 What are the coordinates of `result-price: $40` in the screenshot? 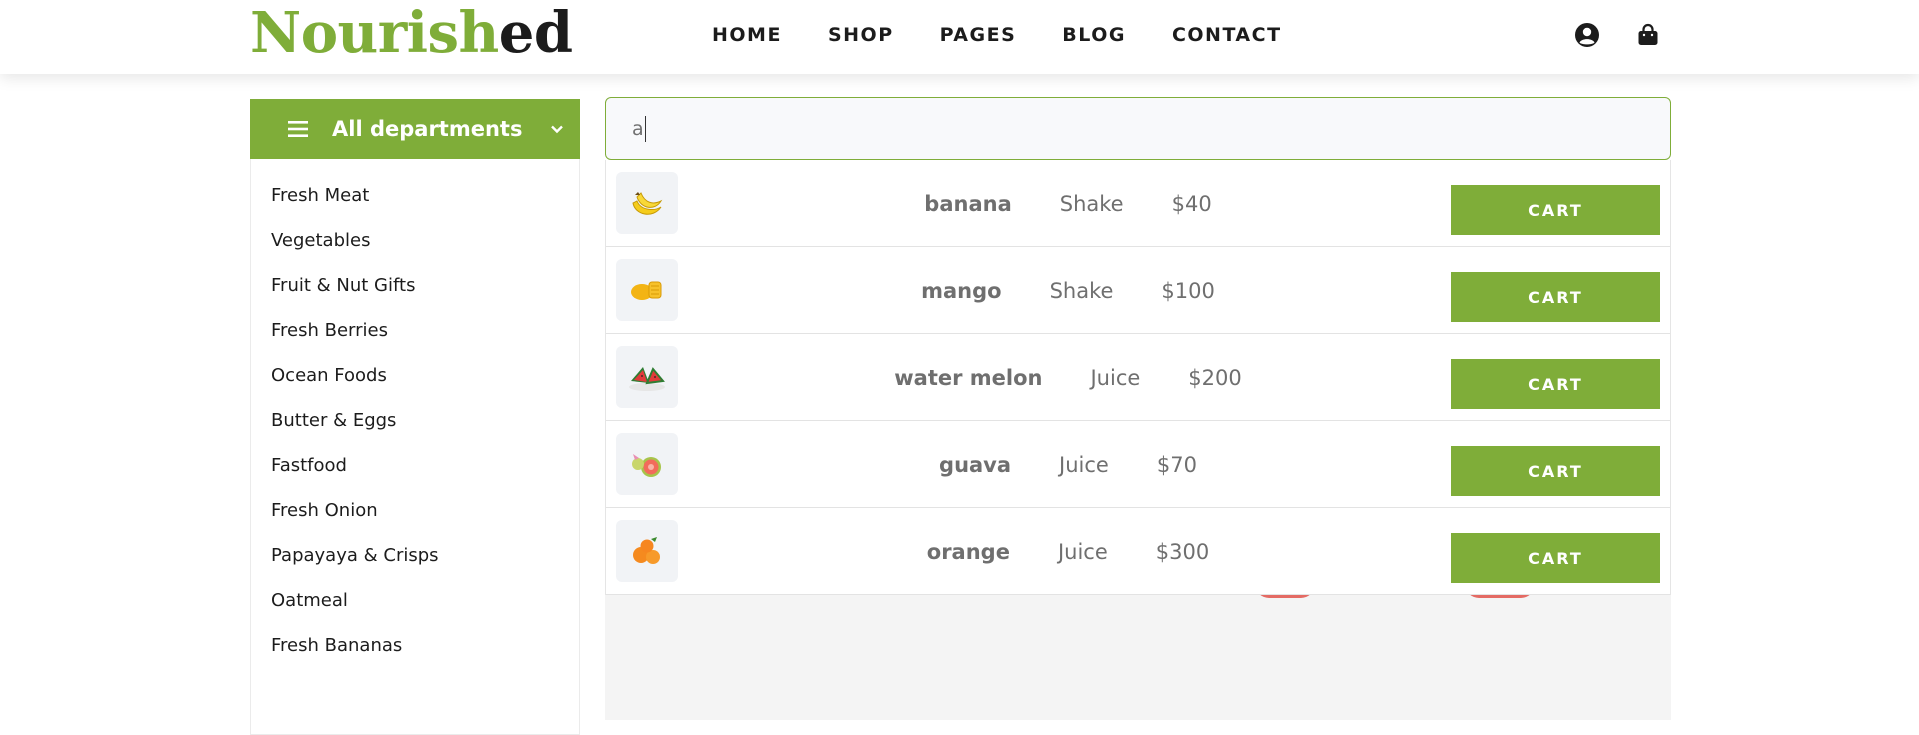 It's located at (1191, 203).